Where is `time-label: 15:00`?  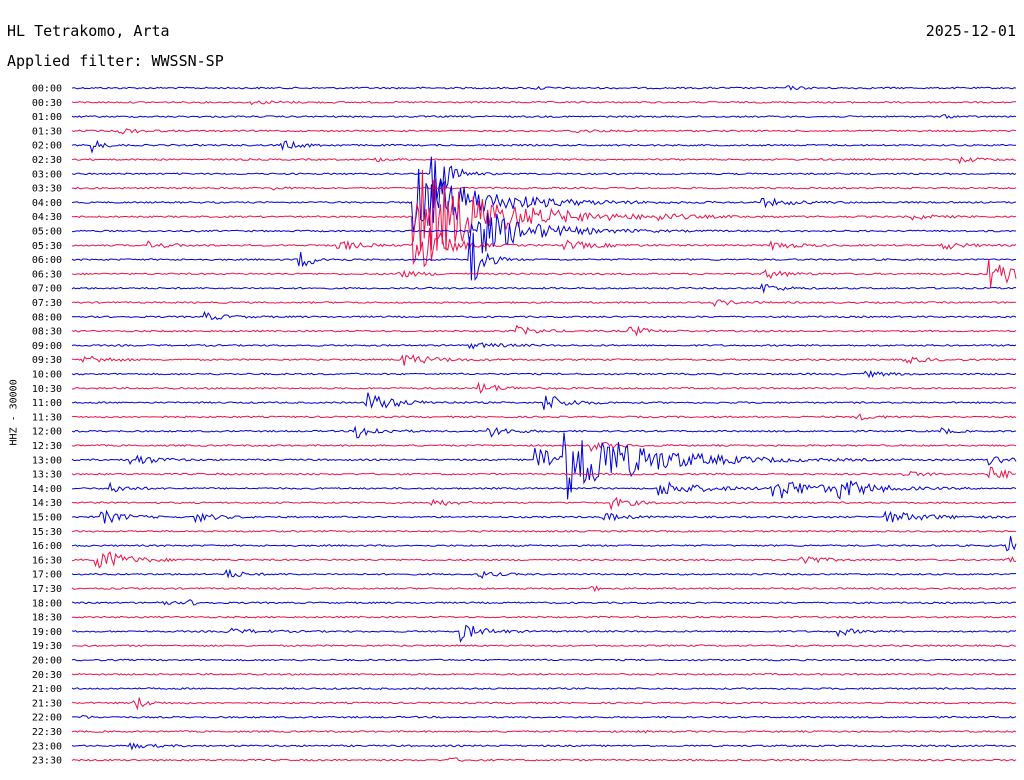 time-label: 15:00 is located at coordinates (47, 518).